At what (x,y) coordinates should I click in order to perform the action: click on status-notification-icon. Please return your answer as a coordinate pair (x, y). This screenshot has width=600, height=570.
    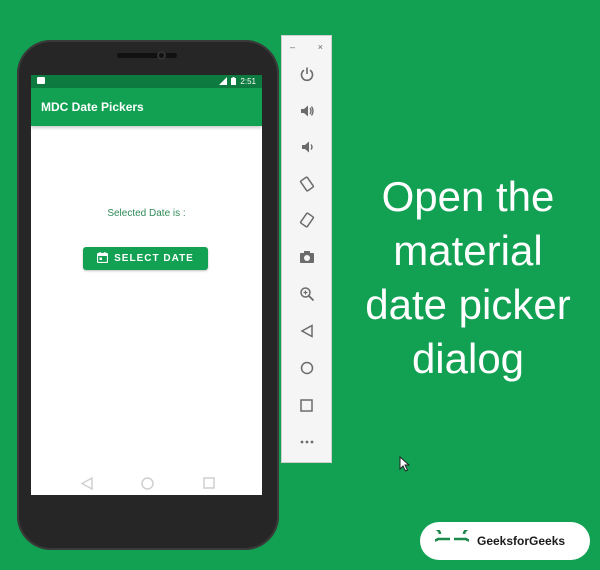
    Looking at the image, I should click on (41, 81).